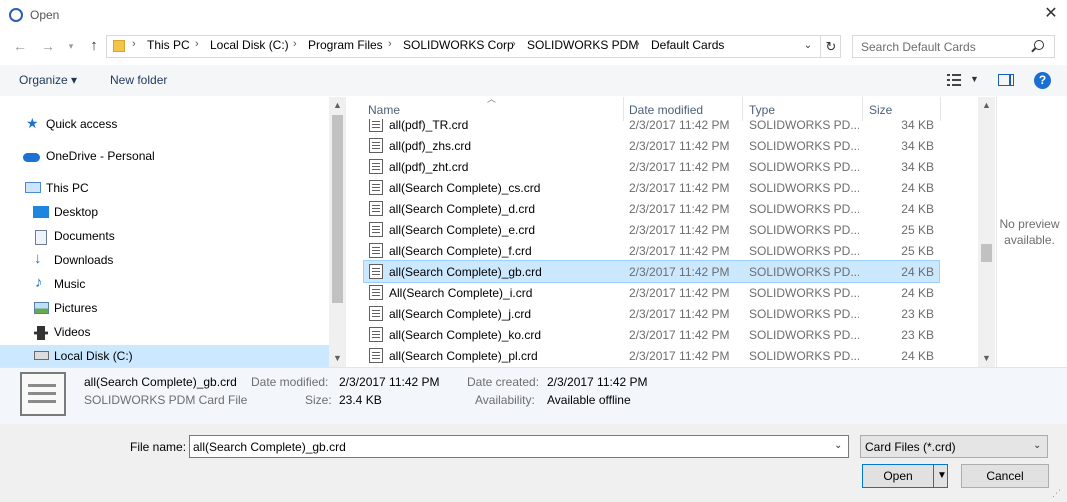 This screenshot has height=502, width=1067. Describe the element at coordinates (1006, 80) in the screenshot. I see `preview-pane-icon` at that location.